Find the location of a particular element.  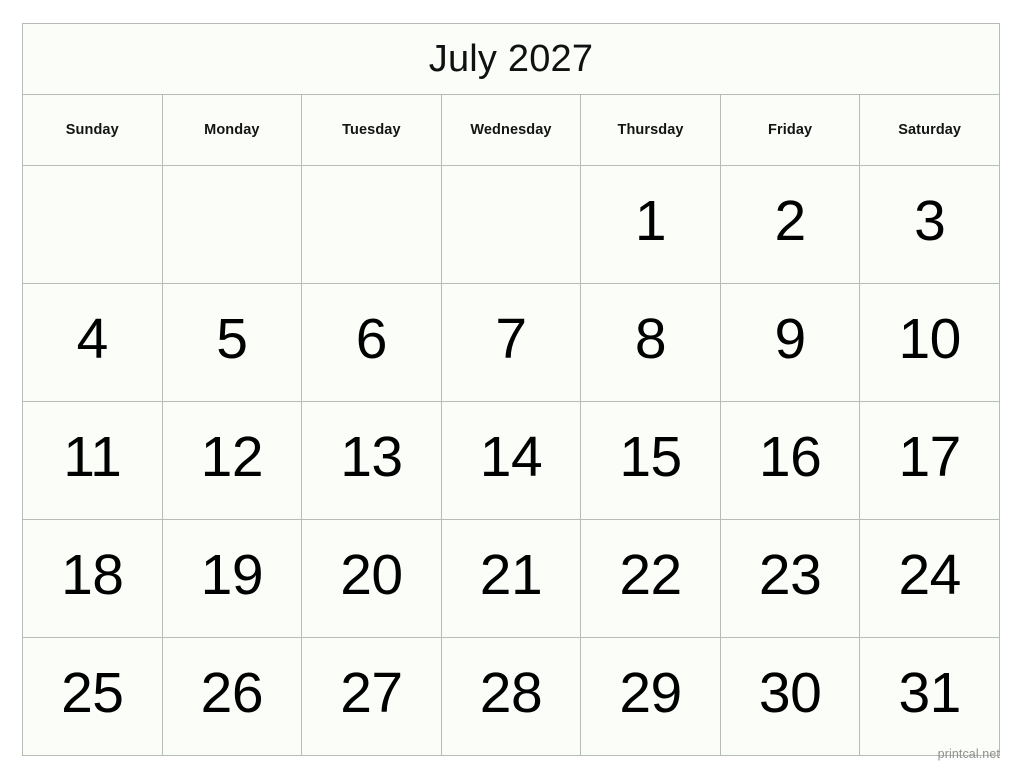

calendar-title-row: July 2027 is located at coordinates (511, 59).